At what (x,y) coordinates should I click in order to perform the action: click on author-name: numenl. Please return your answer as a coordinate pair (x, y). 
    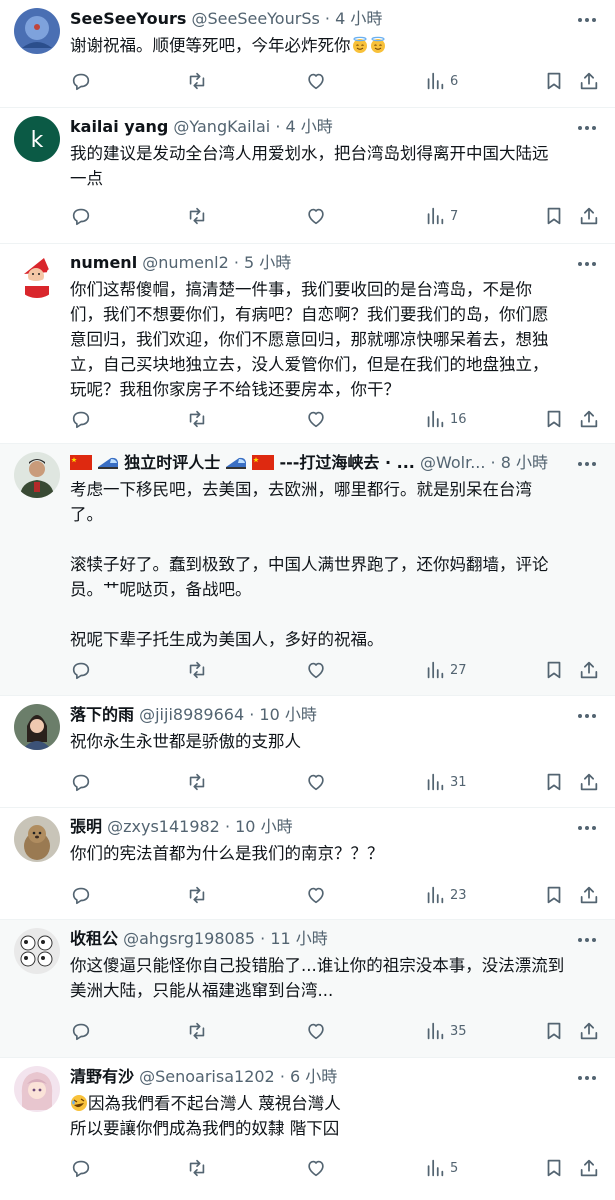
    Looking at the image, I should click on (103, 262).